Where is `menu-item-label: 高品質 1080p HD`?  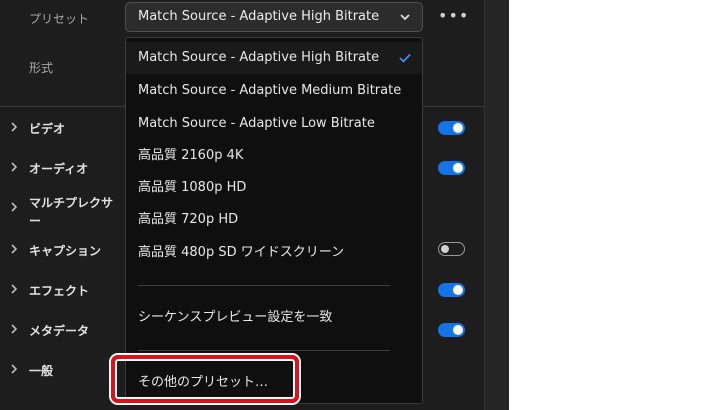 menu-item-label: 高品質 1080p HD is located at coordinates (192, 187).